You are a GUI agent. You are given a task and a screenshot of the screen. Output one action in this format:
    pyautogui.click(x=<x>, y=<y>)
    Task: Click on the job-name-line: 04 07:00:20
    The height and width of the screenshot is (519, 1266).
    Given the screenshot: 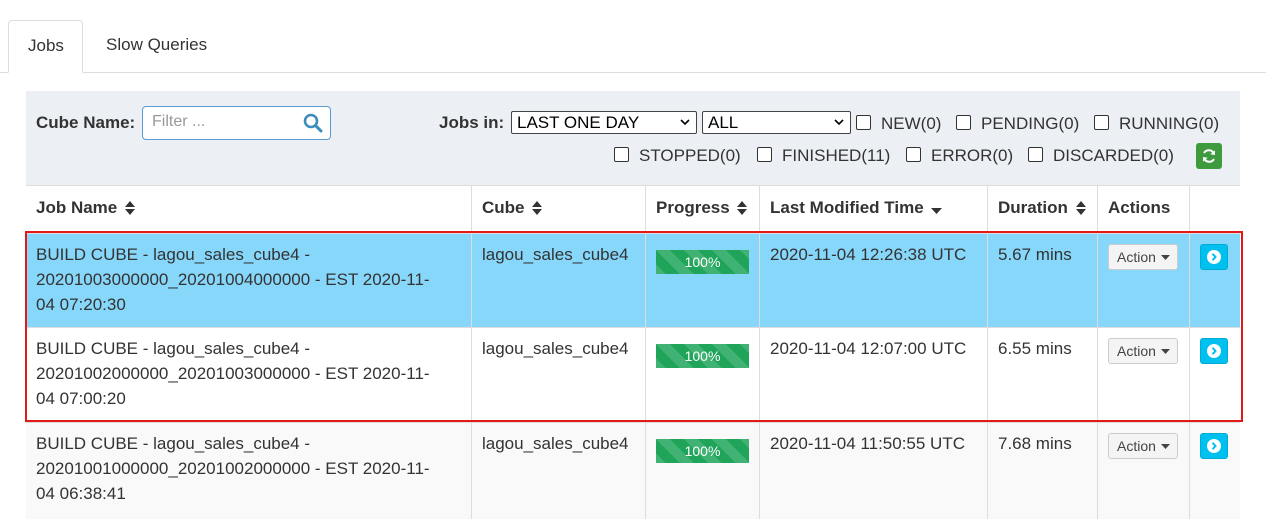 What is the action you would take?
    pyautogui.click(x=81, y=398)
    